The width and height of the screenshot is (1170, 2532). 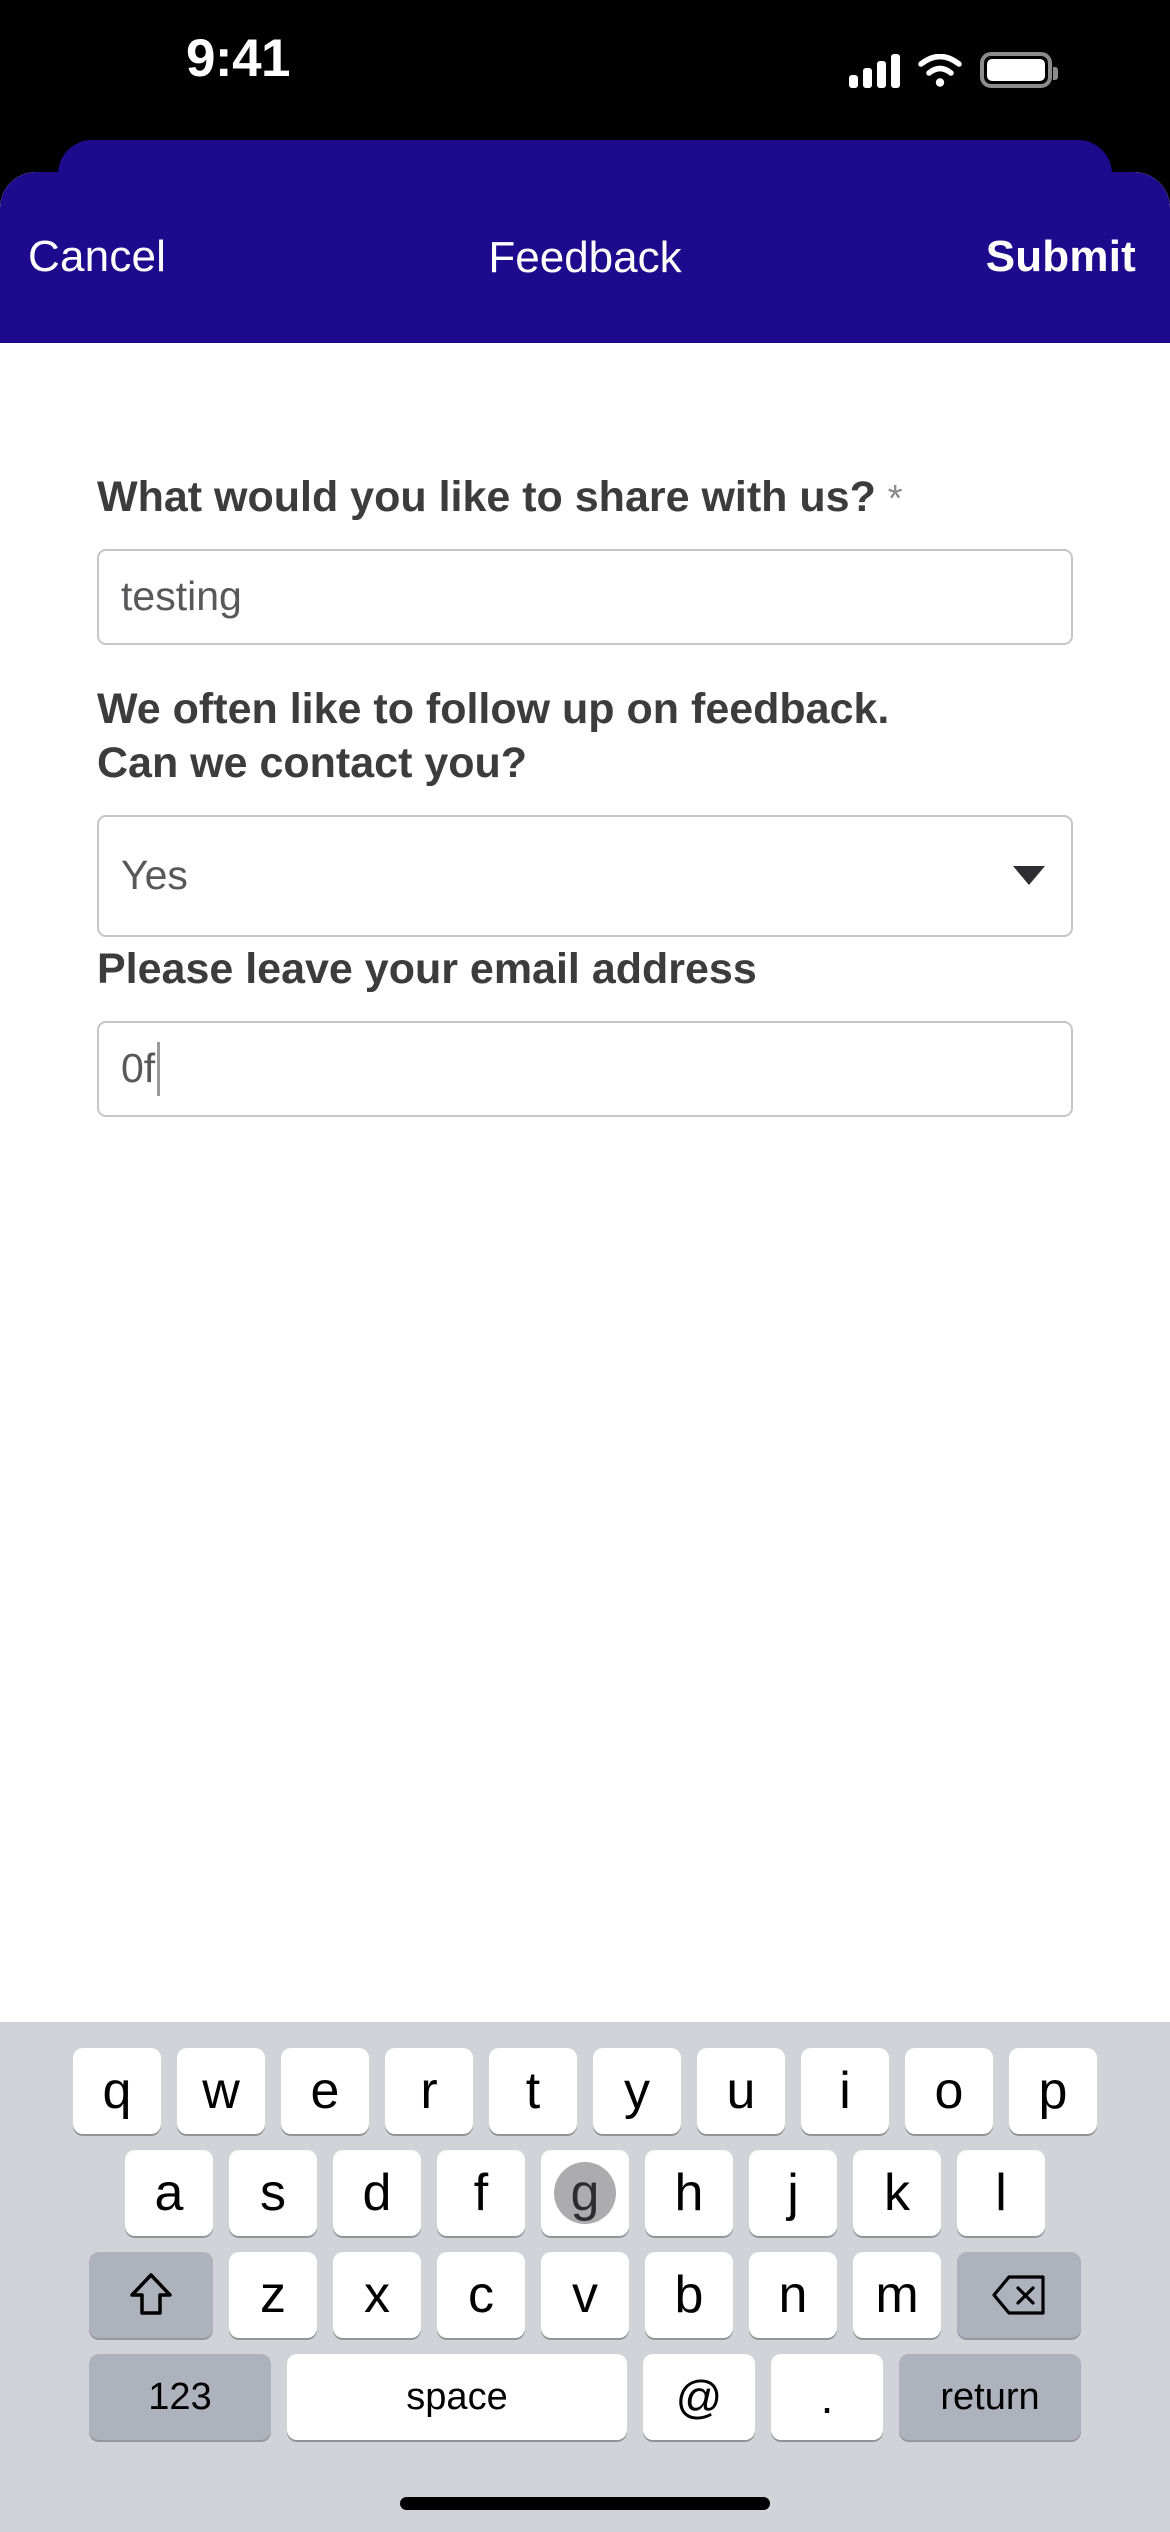 I want to click on keyboard-row-2: a s d f g h j k l, so click(x=585, y=2193).